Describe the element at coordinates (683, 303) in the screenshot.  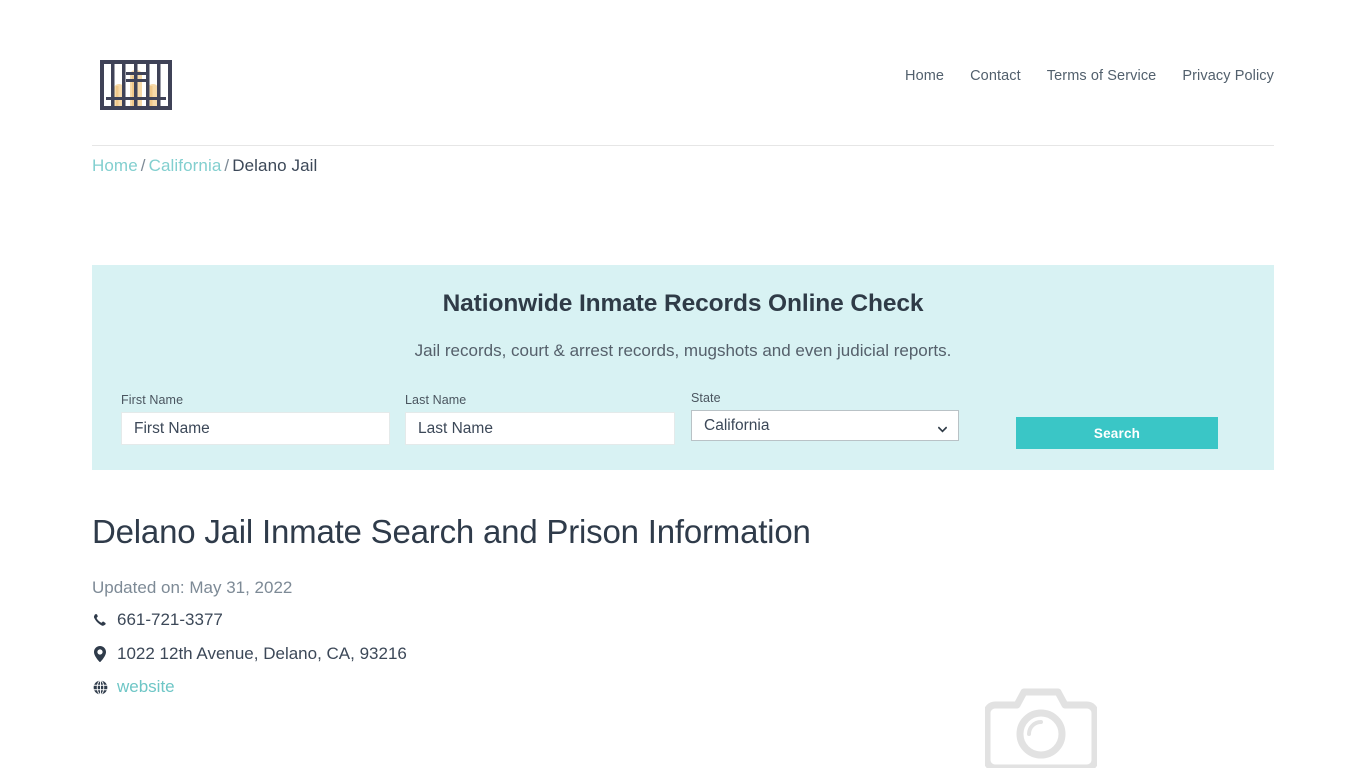
I see `panel-title: Nationwide Inmate Records Online Check` at that location.